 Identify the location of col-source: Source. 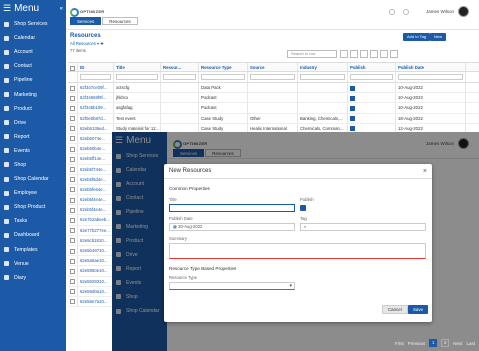
(273, 67).